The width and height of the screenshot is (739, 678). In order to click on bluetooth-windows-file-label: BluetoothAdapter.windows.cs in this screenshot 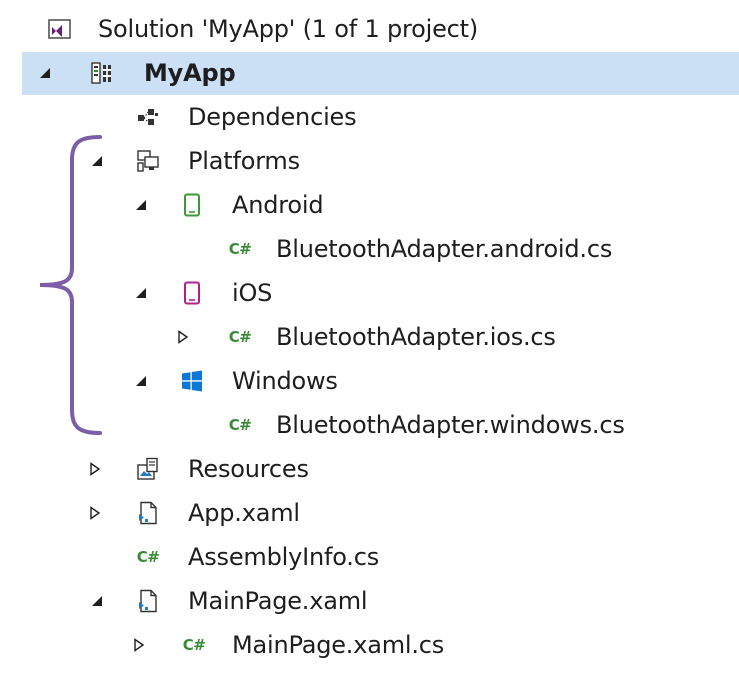, I will do `click(450, 425)`.